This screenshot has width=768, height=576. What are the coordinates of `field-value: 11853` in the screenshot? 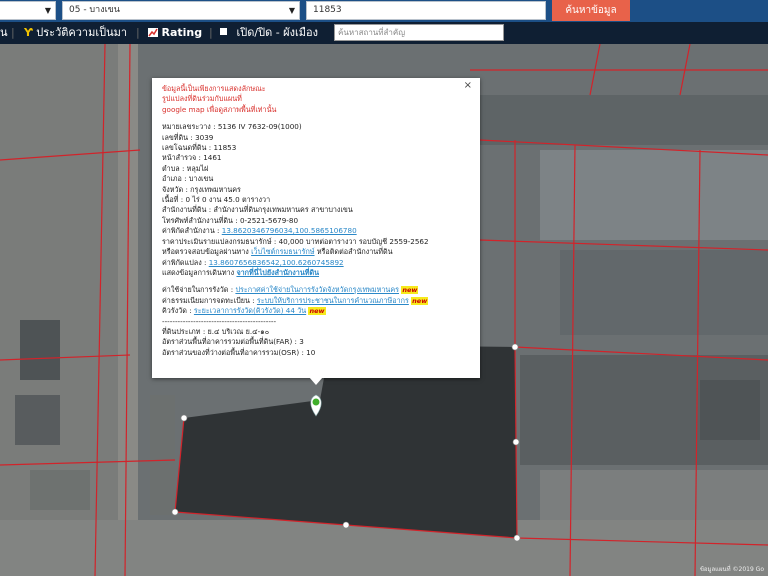 It's located at (225, 148).